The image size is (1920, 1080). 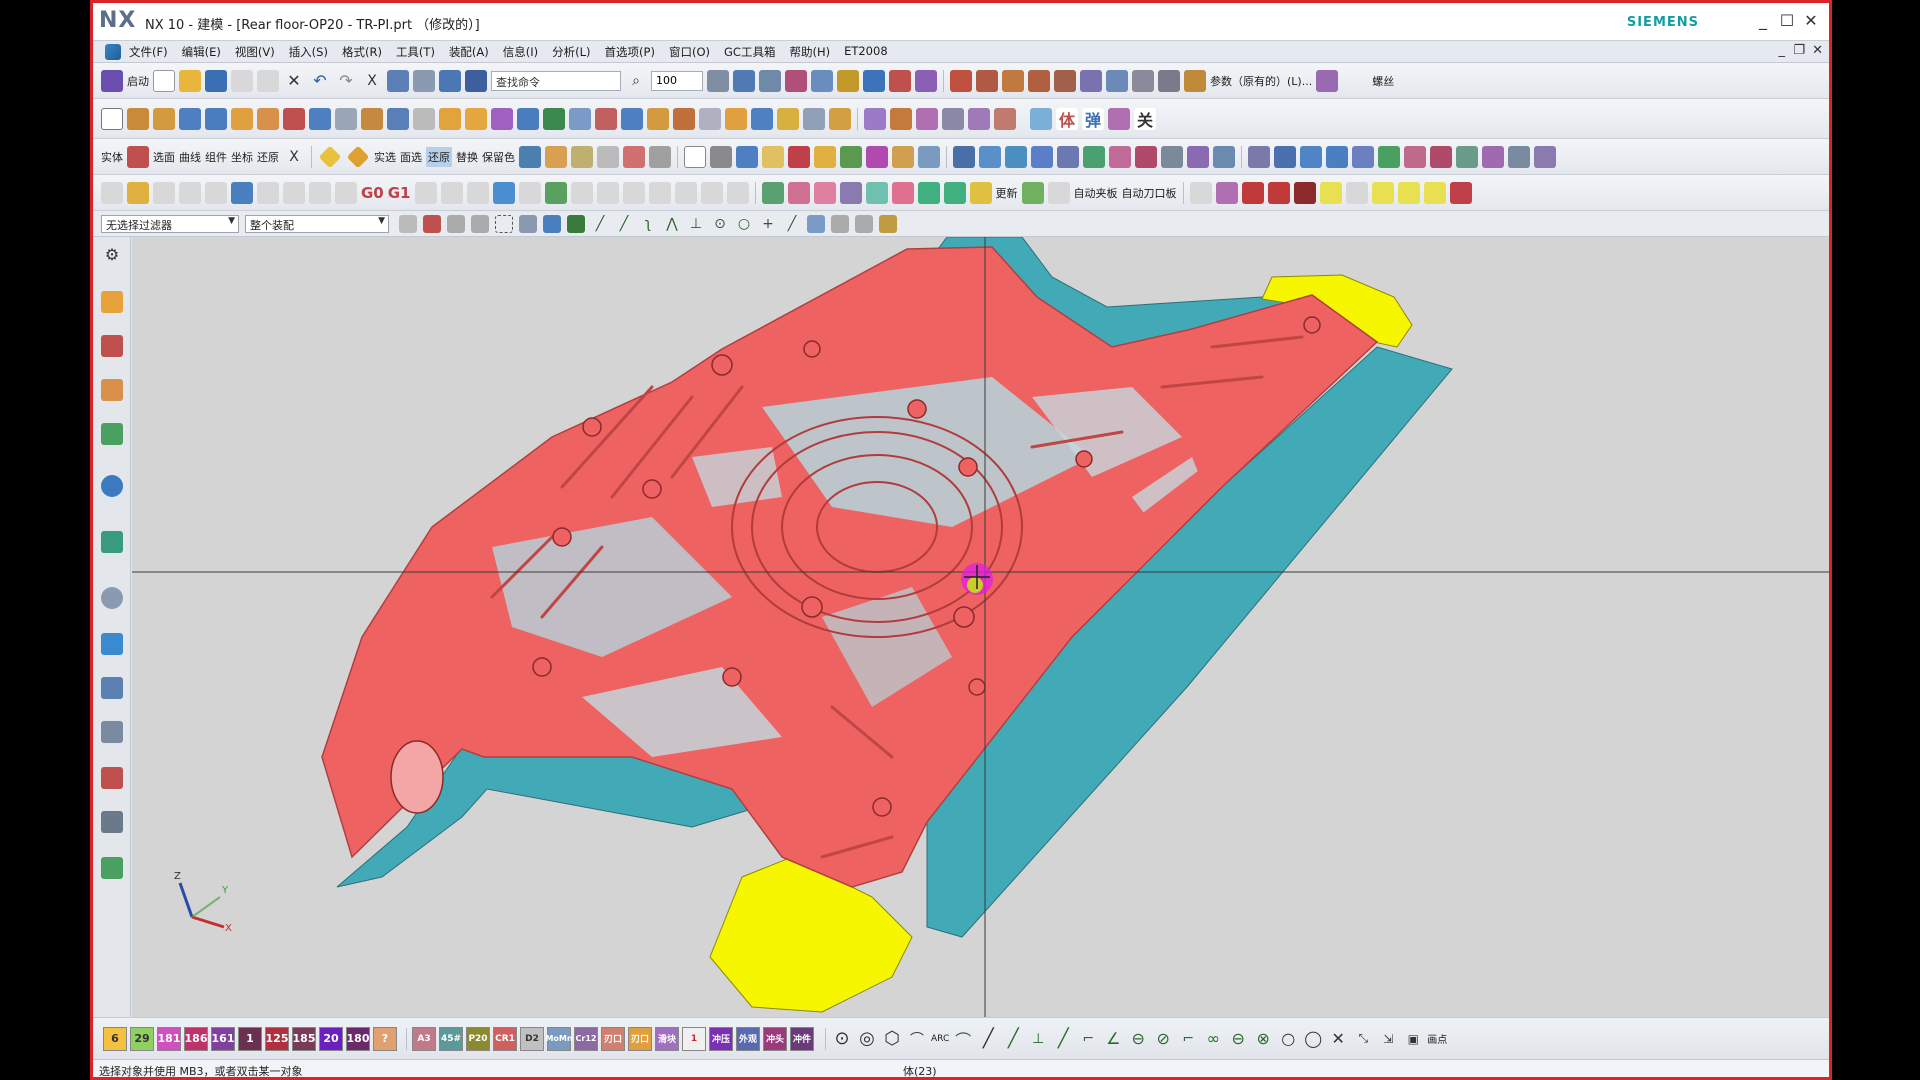 I want to click on system-scene-icon, so click(x=112, y=868).